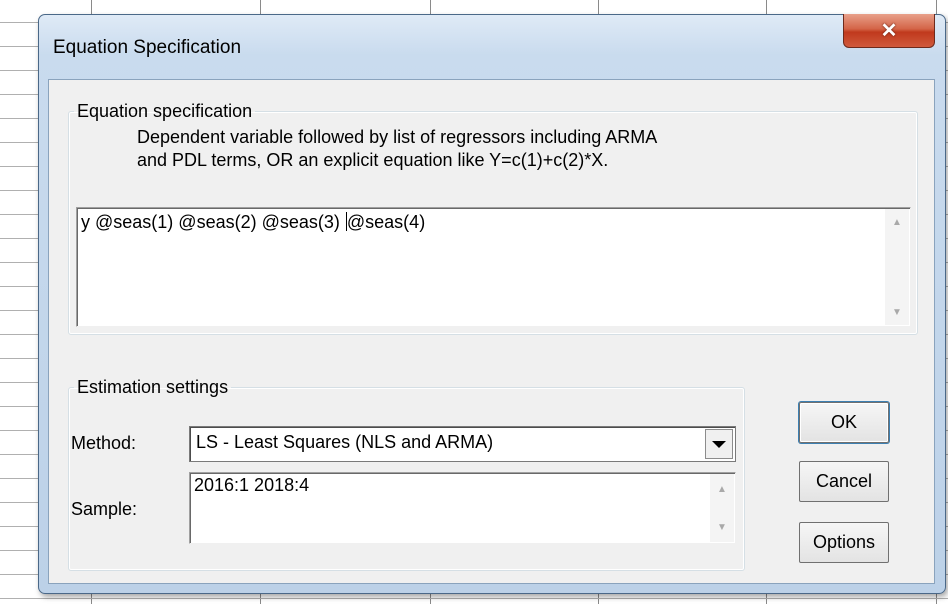  Describe the element at coordinates (104, 443) in the screenshot. I see `method-label: Method:` at that location.